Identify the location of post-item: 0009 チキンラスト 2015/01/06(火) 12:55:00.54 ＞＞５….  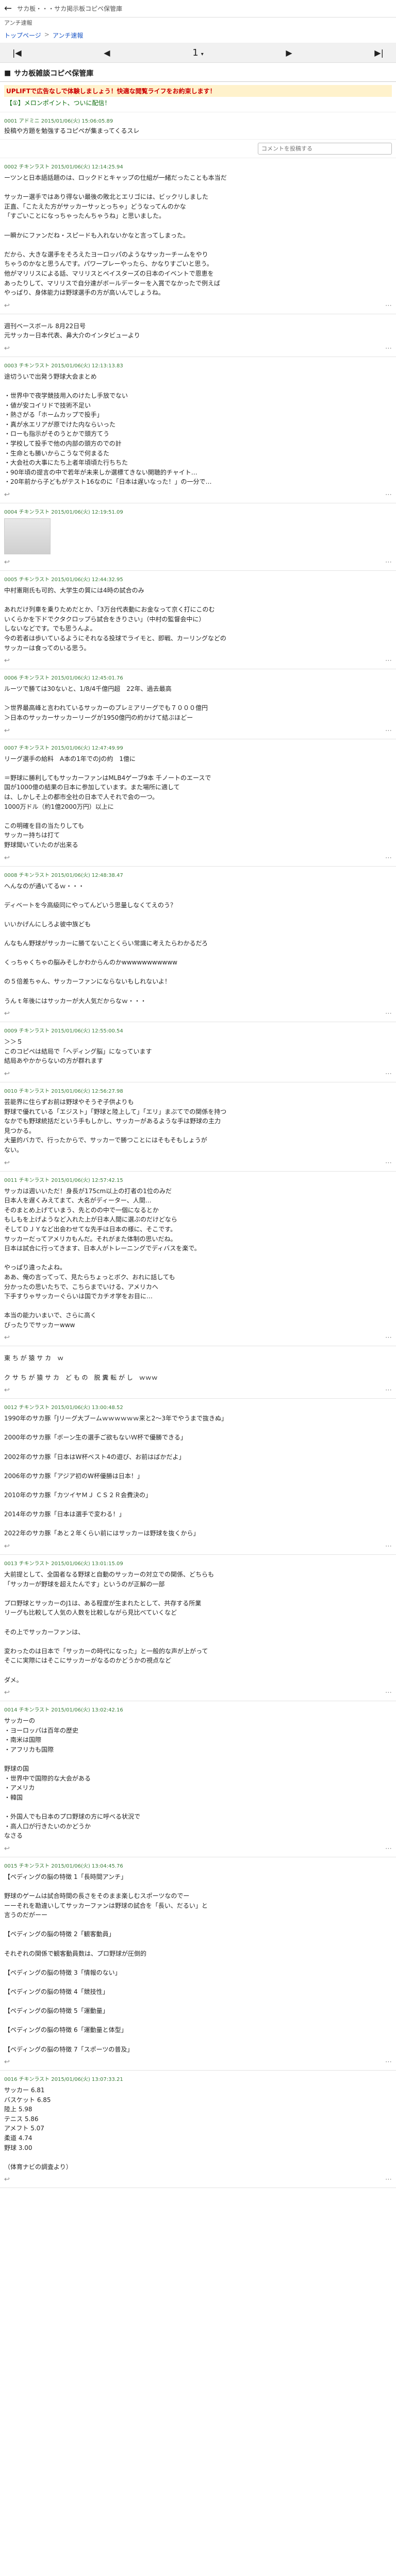
(198, 1052).